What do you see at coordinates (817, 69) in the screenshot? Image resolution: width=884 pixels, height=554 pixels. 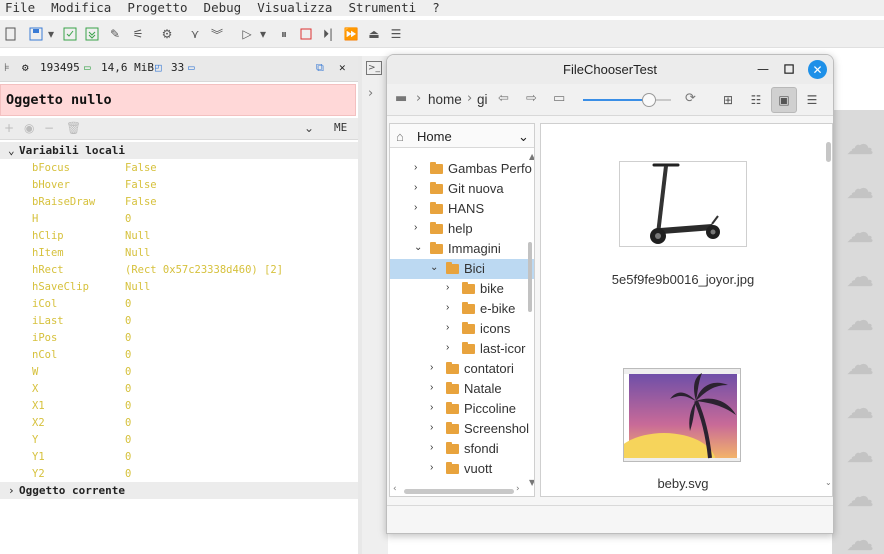 I see `close-icon: ✕` at bounding box center [817, 69].